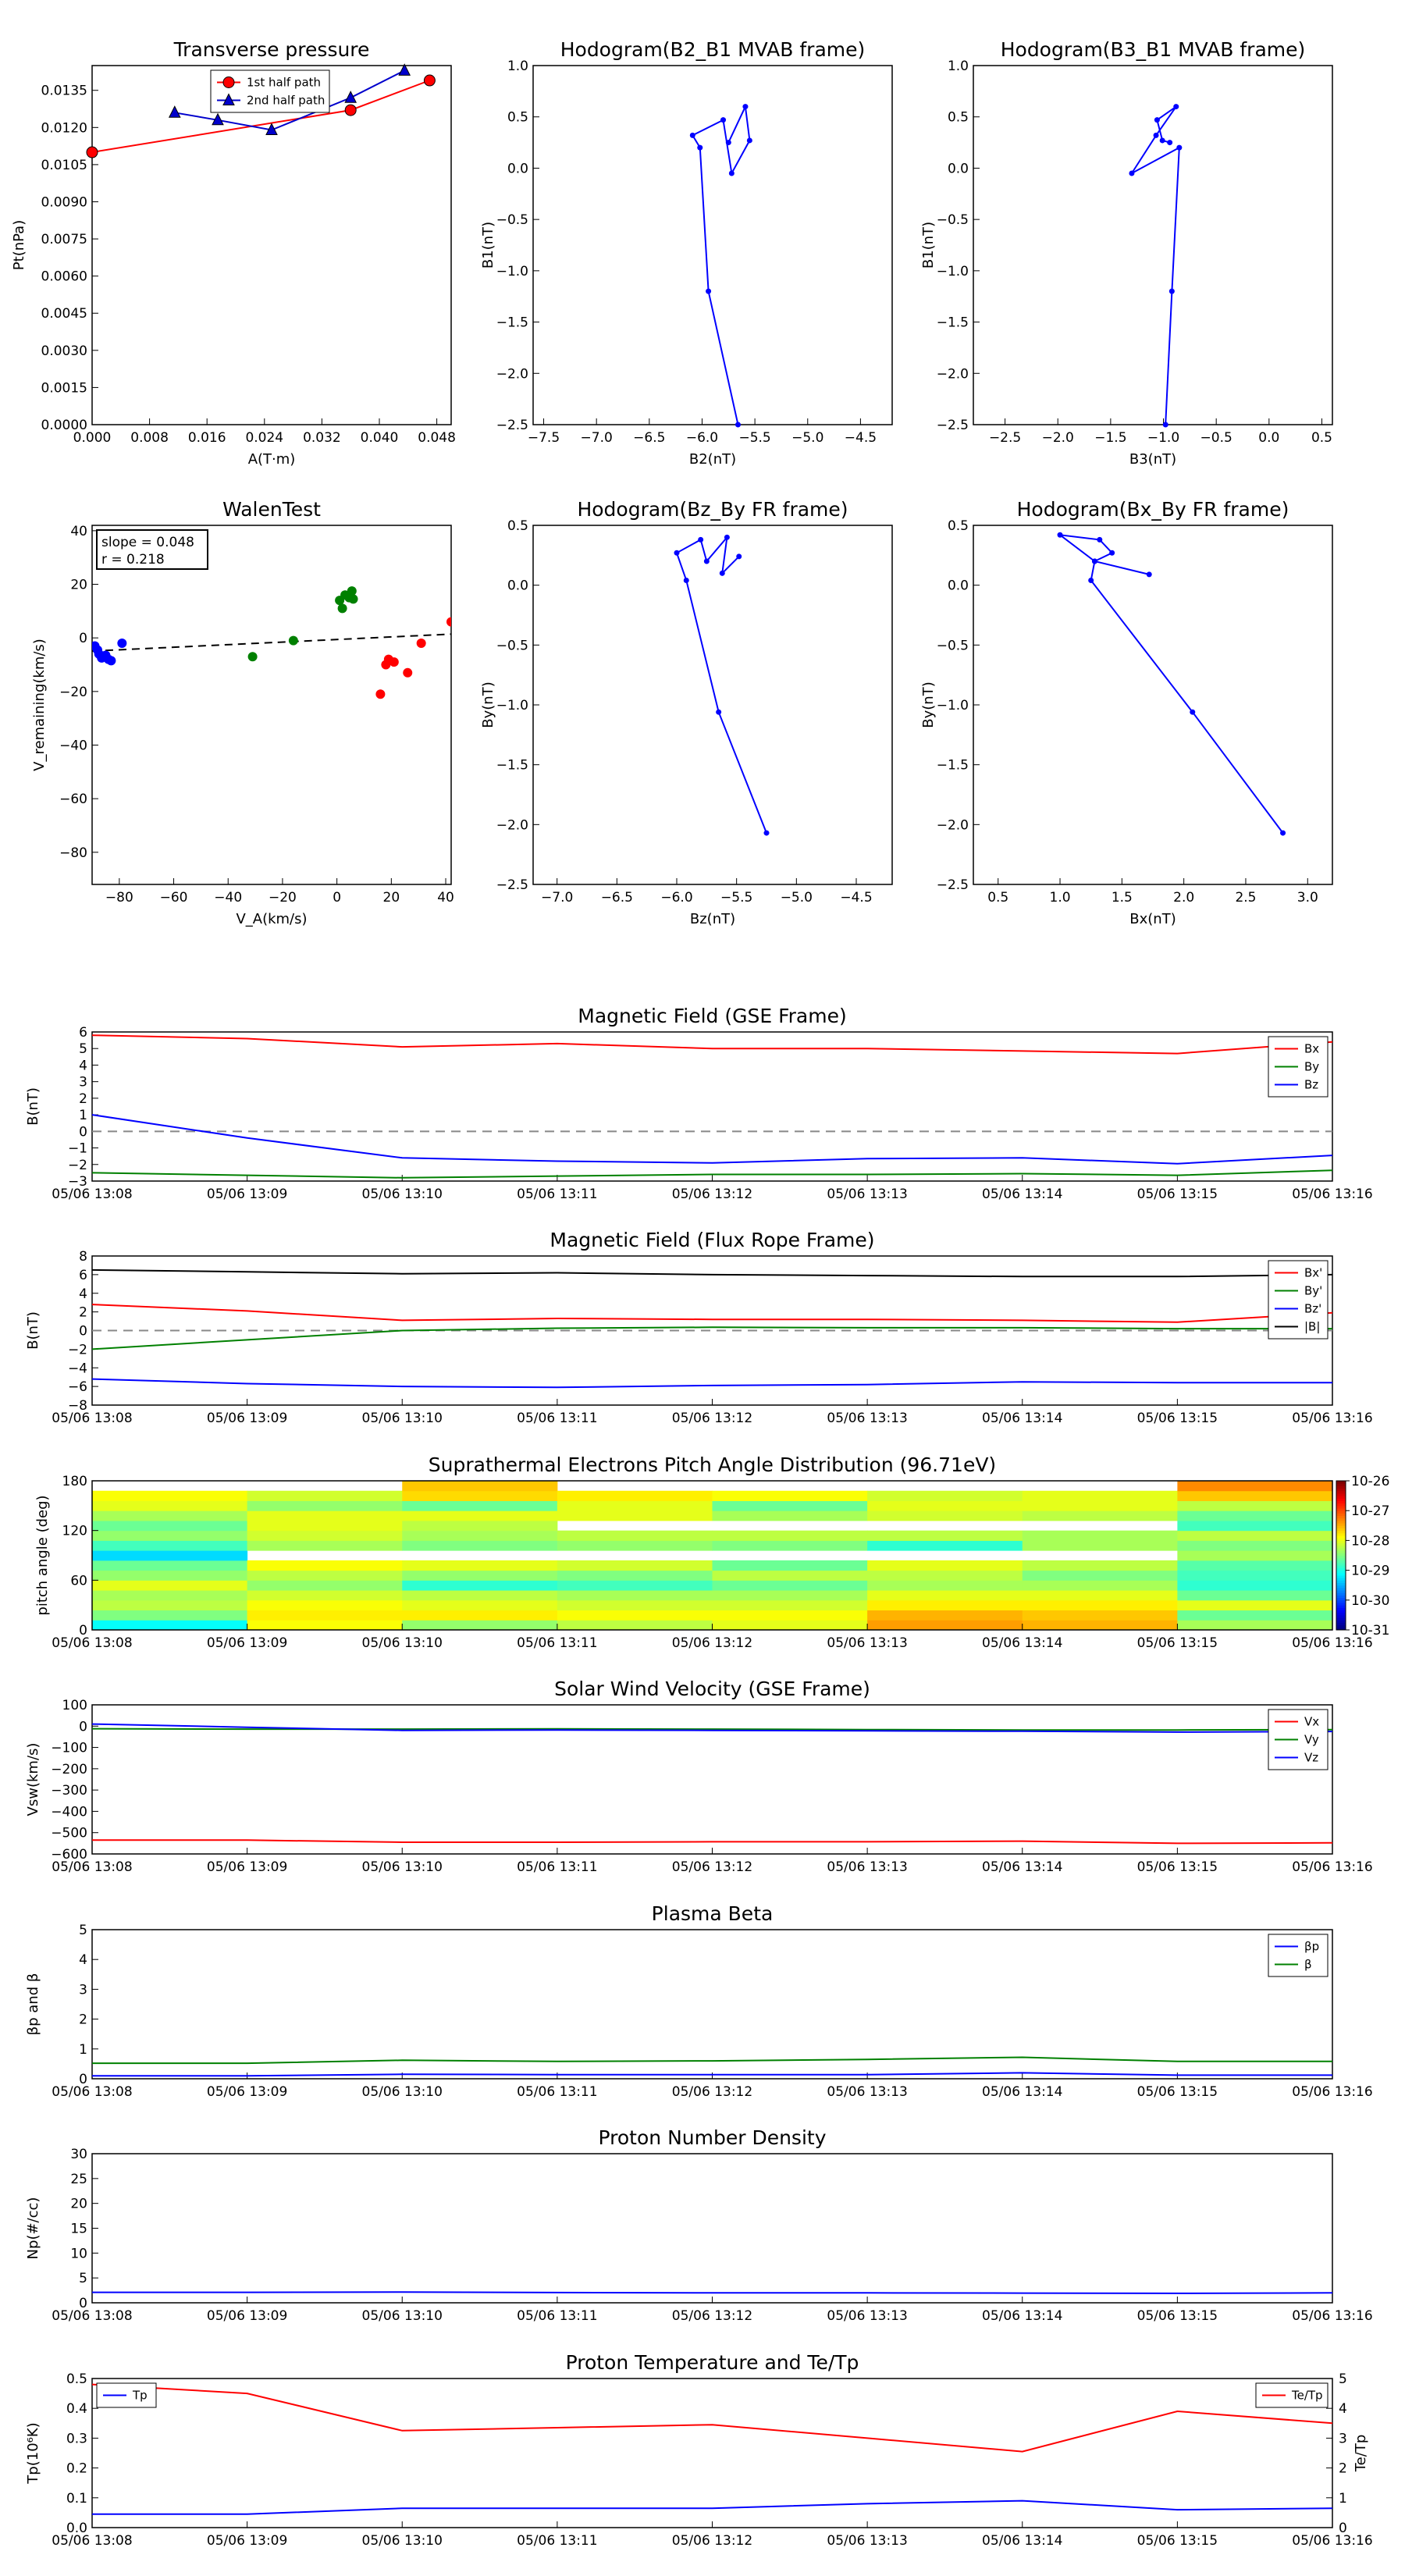 The height and width of the screenshot is (2576, 1405). Describe the element at coordinates (403, 2316) in the screenshot. I see `time-tick-label: 05/06 13:10` at that location.